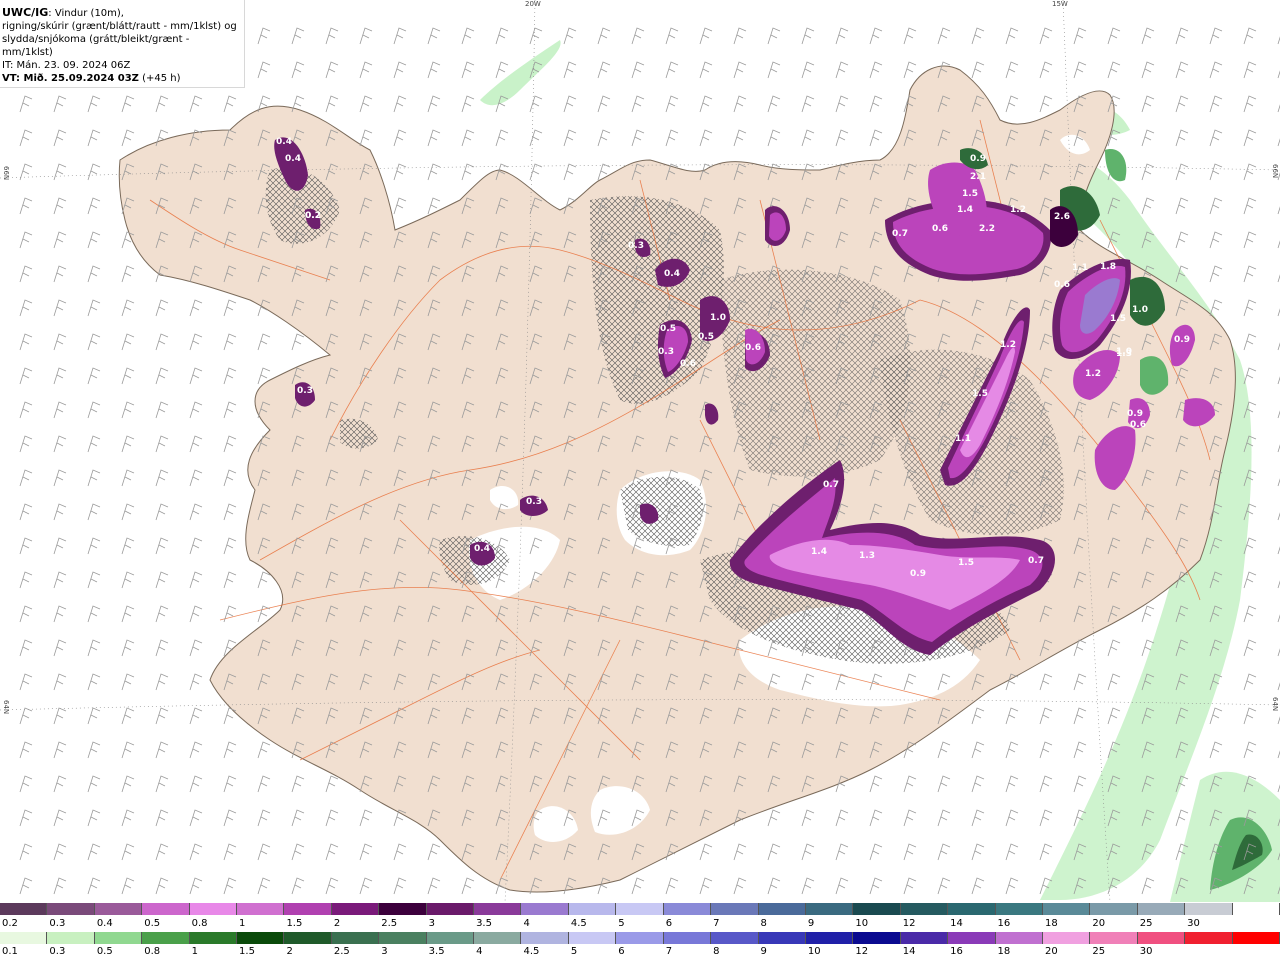 Image resolution: width=1280 pixels, height=960 pixels. Describe the element at coordinates (313, 216) in the screenshot. I see `precip-value-label: 0.2` at that location.